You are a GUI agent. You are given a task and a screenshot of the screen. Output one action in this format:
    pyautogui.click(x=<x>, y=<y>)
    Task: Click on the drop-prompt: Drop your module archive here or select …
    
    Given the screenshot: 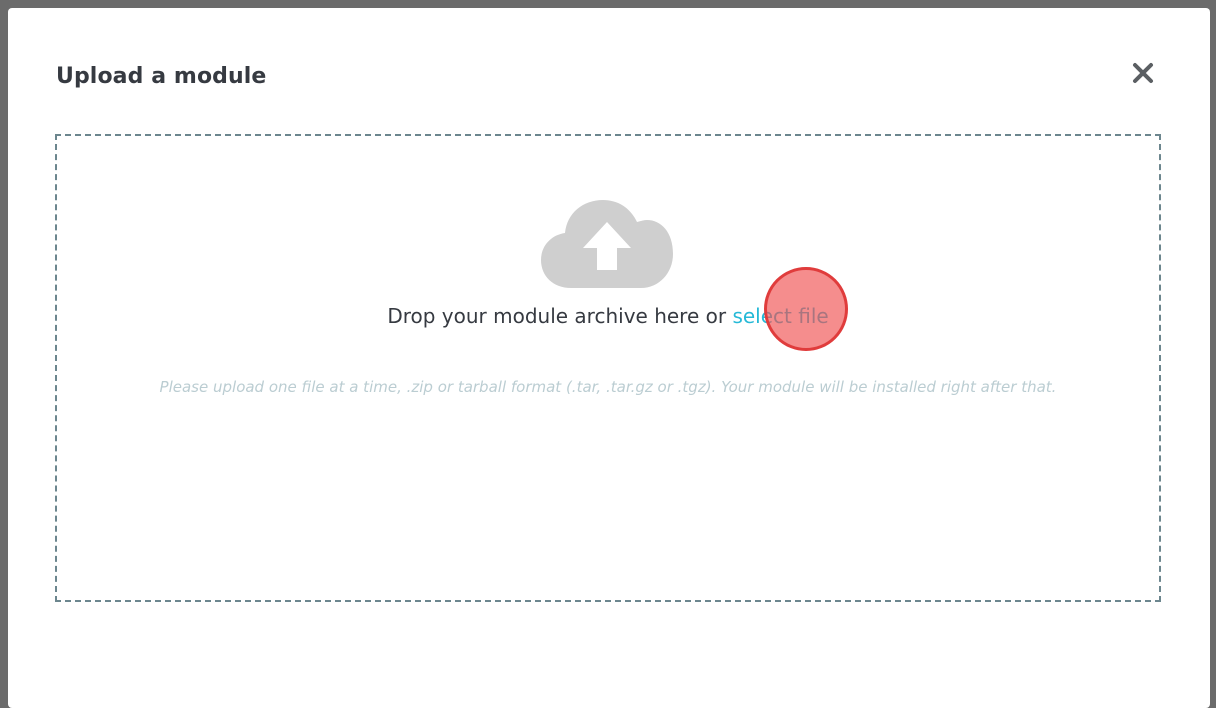 What is the action you would take?
    pyautogui.click(x=608, y=316)
    